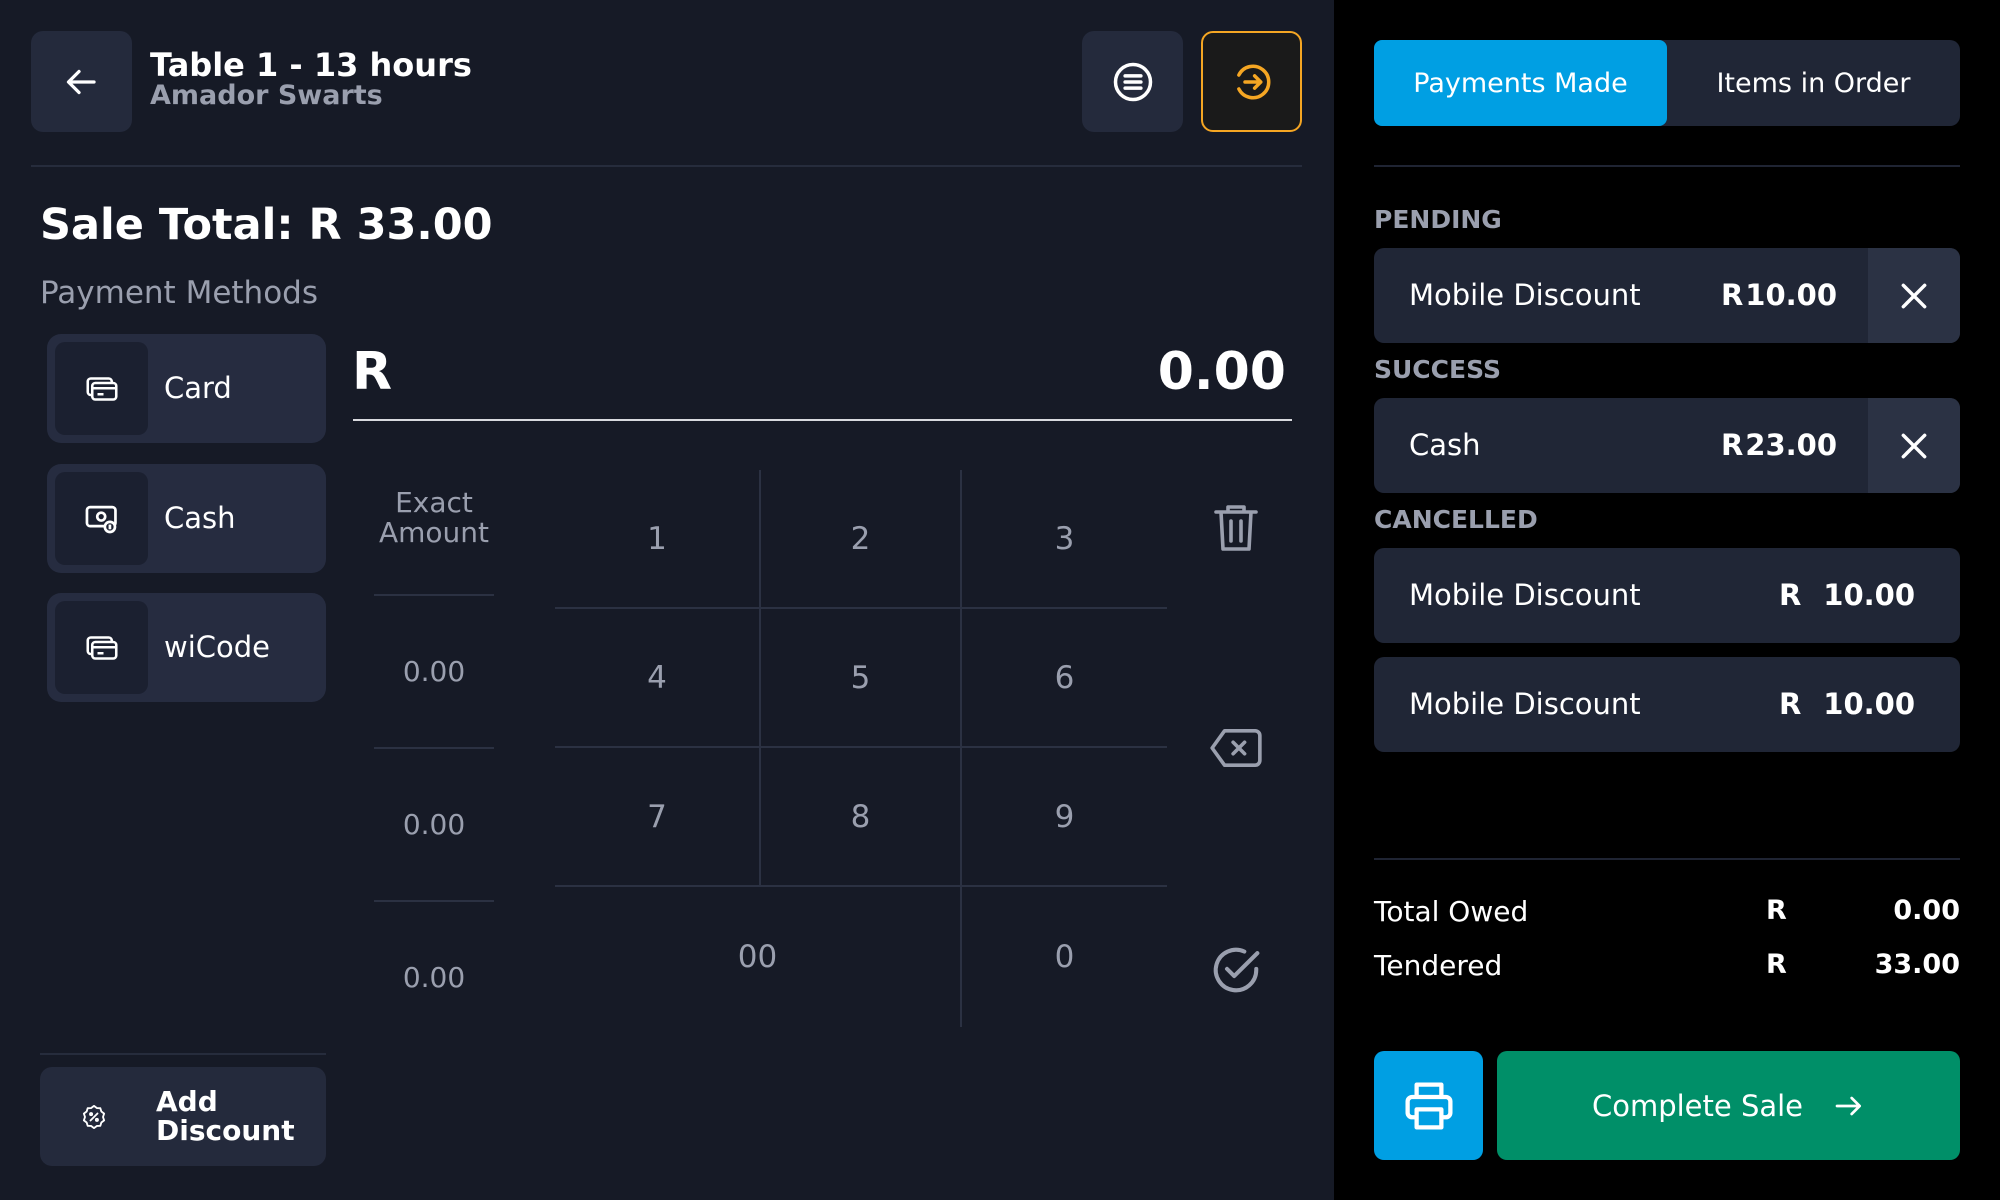 This screenshot has width=2000, height=1200. What do you see at coordinates (657, 538) in the screenshot?
I see `keypad-key-1: 1` at bounding box center [657, 538].